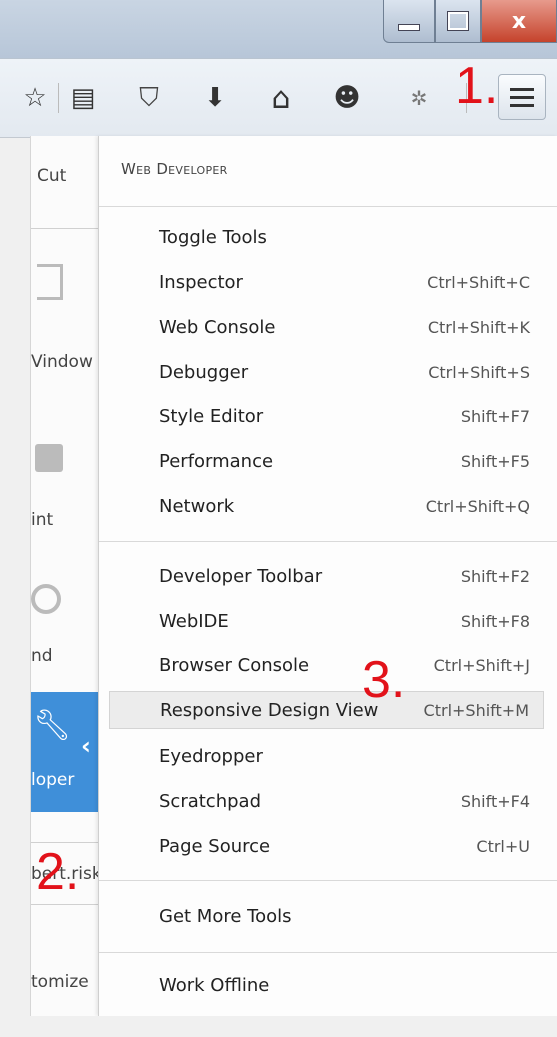 The image size is (557, 1037). Describe the element at coordinates (49, 458) in the screenshot. I see `print-icon` at that location.